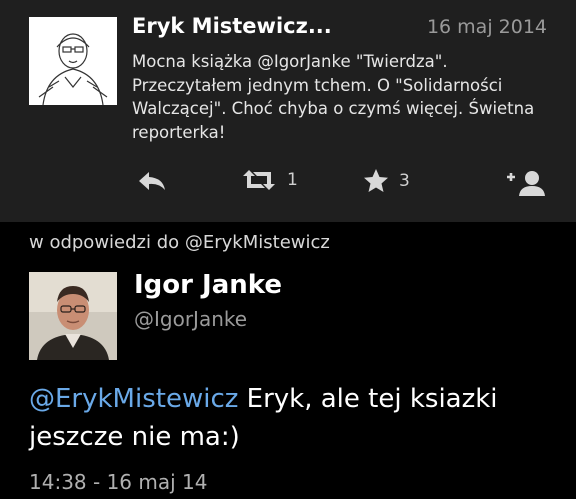  I want to click on retweet-button: 1, so click(269, 180).